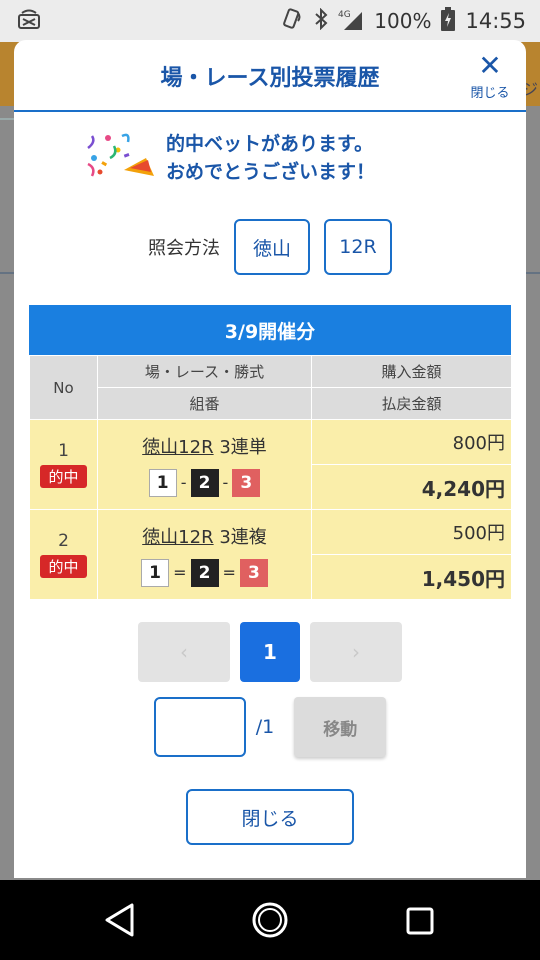 This screenshot has width=540, height=960. I want to click on back-icon, so click(120, 920).